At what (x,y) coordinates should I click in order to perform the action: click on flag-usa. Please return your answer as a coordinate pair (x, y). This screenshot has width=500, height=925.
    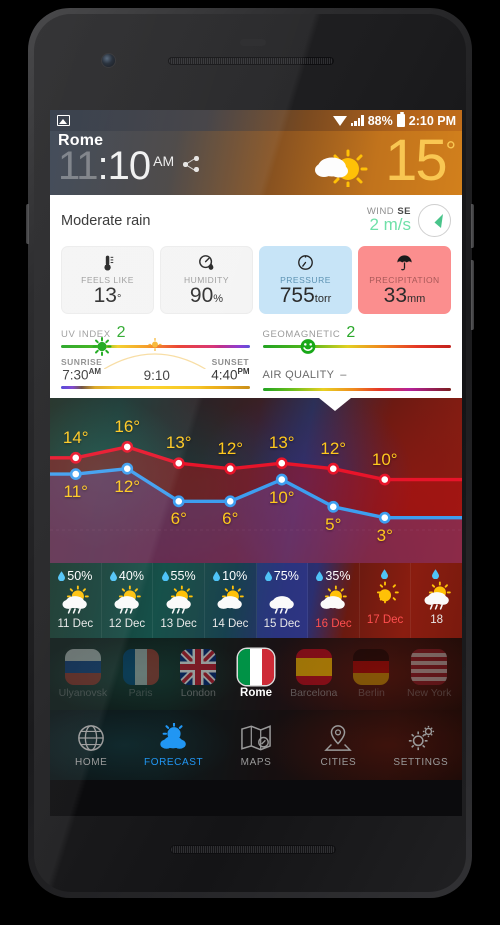
    Looking at the image, I should click on (429, 667).